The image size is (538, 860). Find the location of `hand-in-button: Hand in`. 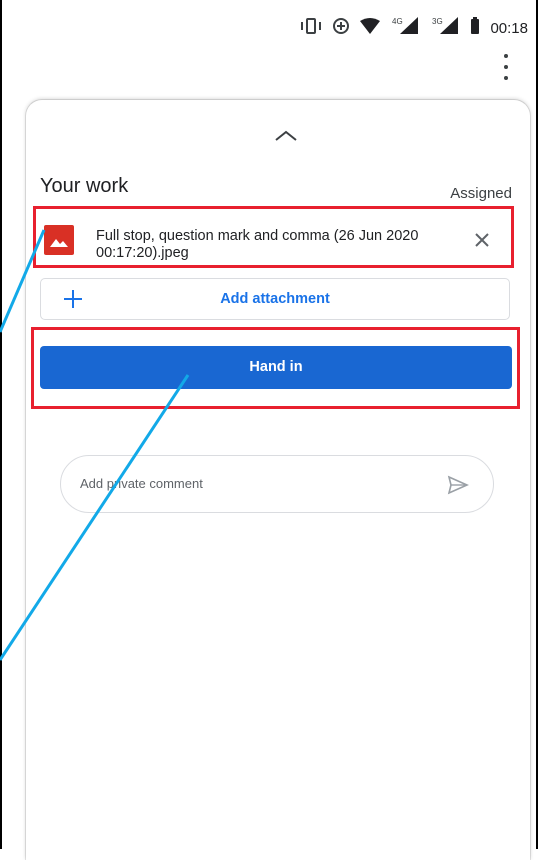

hand-in-button: Hand in is located at coordinates (276, 367).